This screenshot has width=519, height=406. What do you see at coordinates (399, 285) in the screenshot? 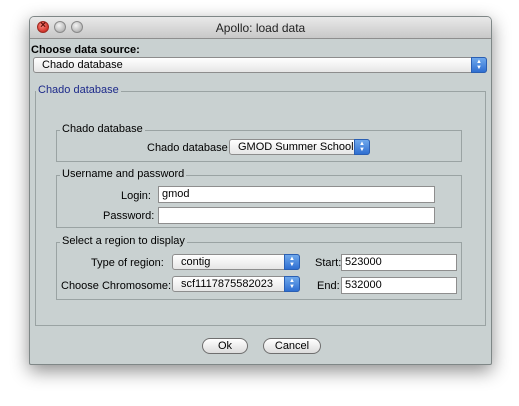
I see `end-input: 532000` at bounding box center [399, 285].